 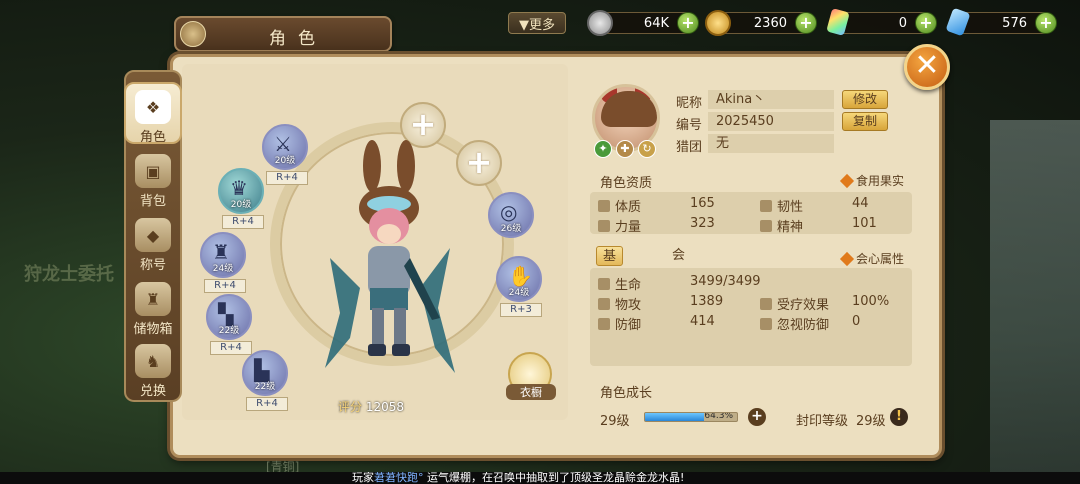 What do you see at coordinates (265, 380) in the screenshot?
I see `equip-slot-boots: ▙ 22级 R+4` at bounding box center [265, 380].